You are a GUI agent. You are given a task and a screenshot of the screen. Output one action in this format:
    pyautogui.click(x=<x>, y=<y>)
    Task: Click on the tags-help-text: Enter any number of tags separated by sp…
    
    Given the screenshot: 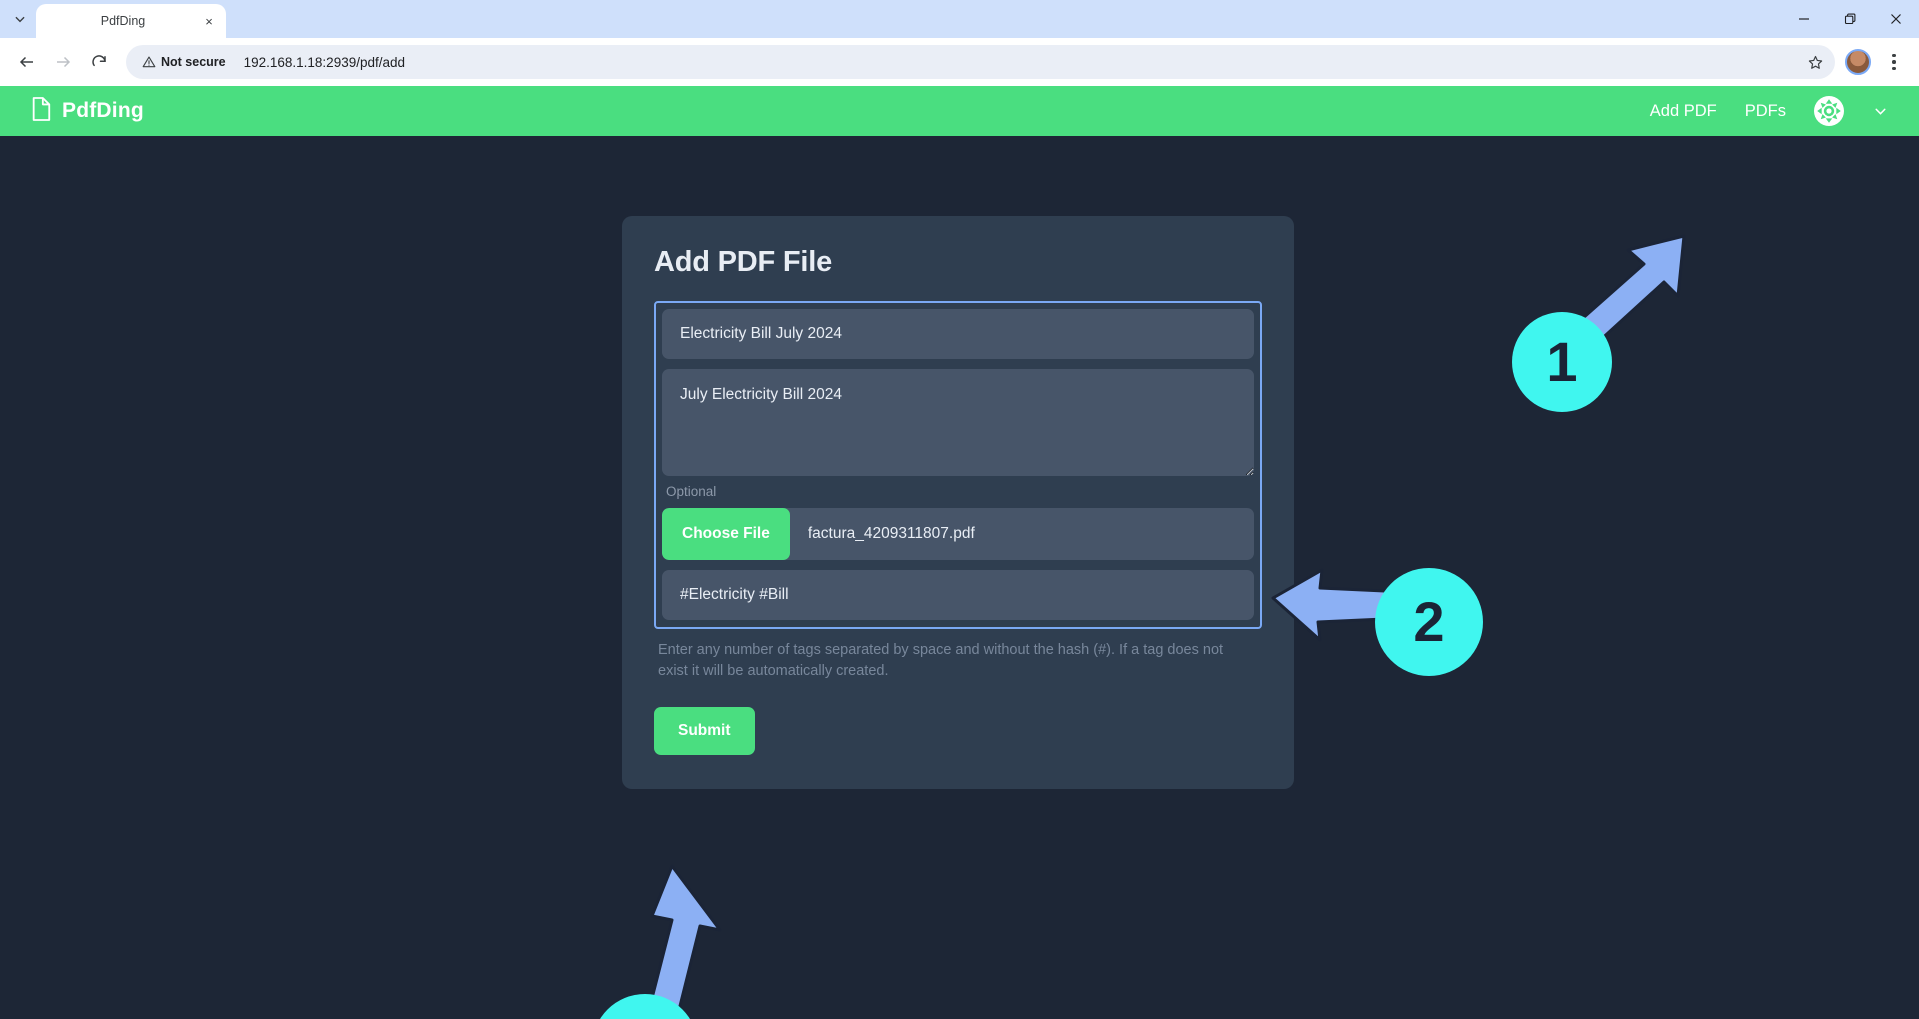 What is the action you would take?
    pyautogui.click(x=941, y=661)
    